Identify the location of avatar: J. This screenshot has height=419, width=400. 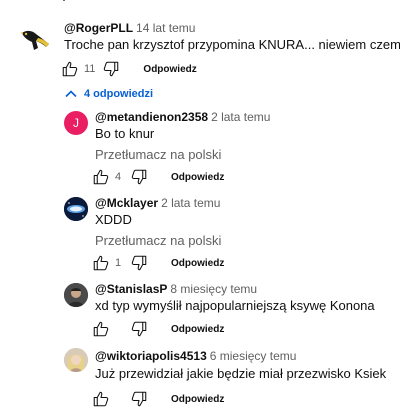
(76, 123).